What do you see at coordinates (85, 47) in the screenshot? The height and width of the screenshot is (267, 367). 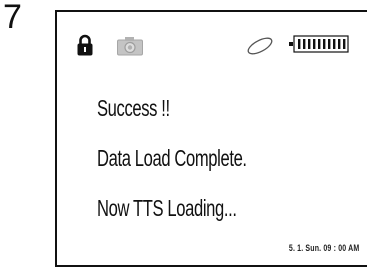 I see `lock-icon` at bounding box center [85, 47].